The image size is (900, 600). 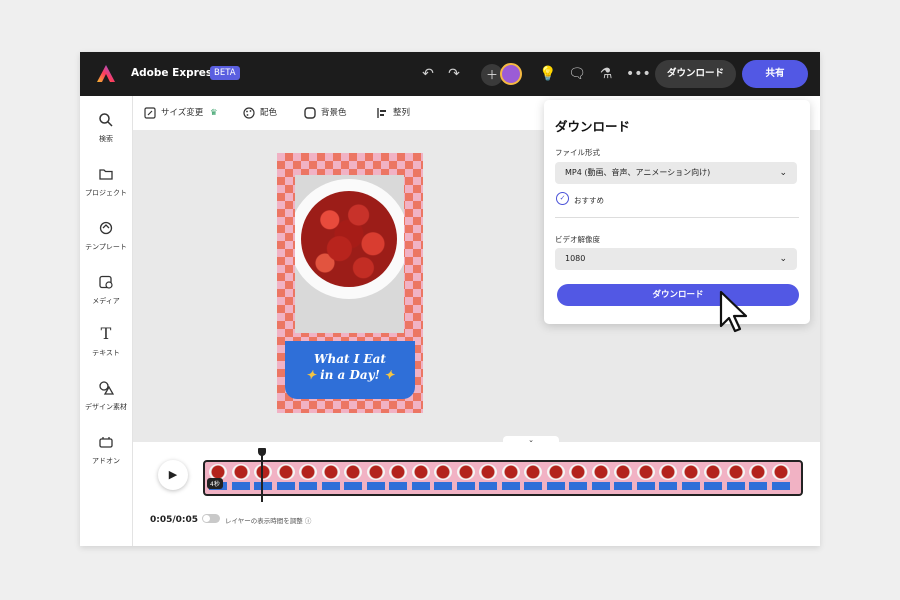 What do you see at coordinates (575, 258) in the screenshot?
I see `video-resolution-value: 1080` at bounding box center [575, 258].